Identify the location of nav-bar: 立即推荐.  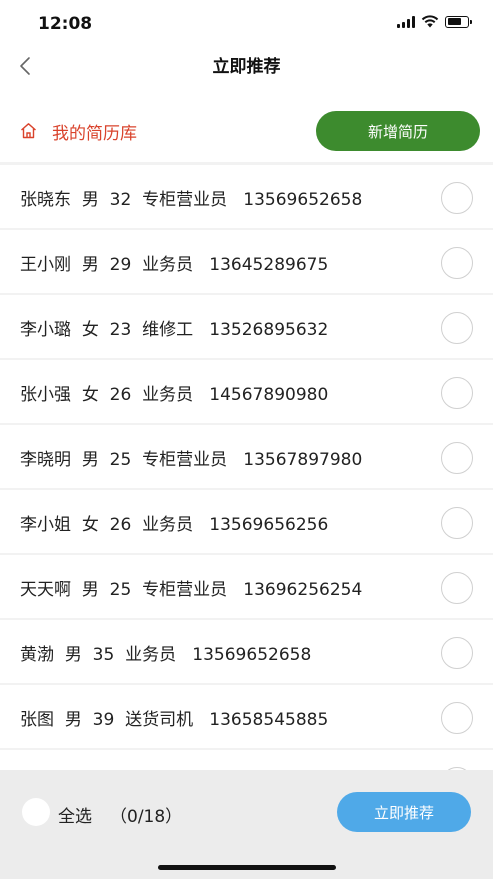
(246, 67).